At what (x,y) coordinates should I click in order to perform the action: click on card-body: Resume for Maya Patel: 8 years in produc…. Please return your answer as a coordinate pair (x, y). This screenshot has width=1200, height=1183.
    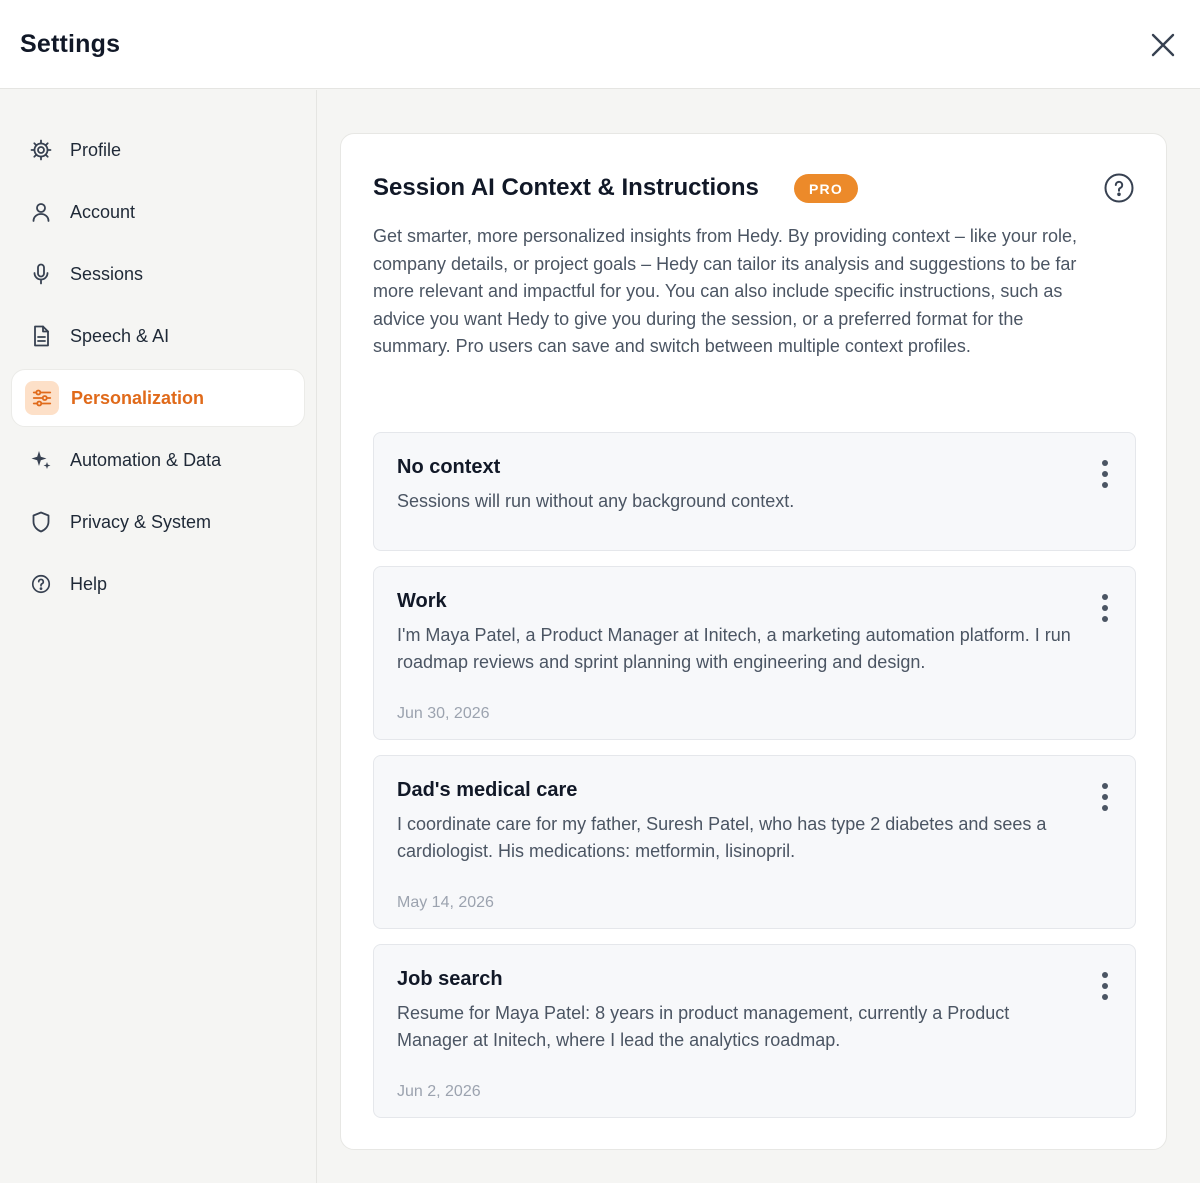
    Looking at the image, I should click on (703, 1026).